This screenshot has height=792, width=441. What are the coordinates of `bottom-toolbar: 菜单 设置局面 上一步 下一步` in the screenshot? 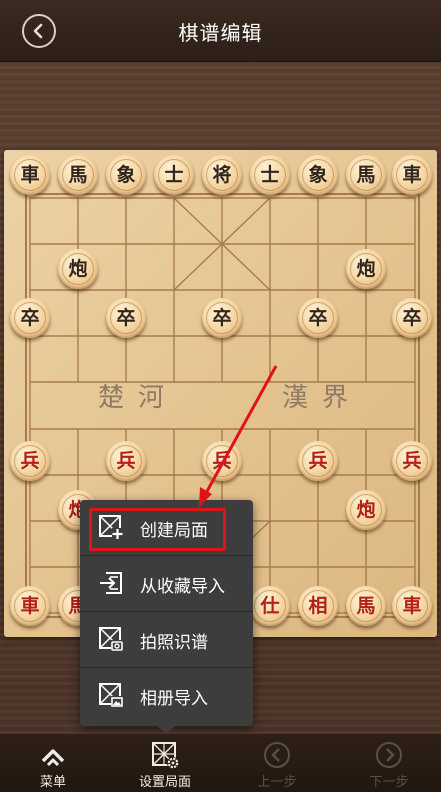 It's located at (220, 763).